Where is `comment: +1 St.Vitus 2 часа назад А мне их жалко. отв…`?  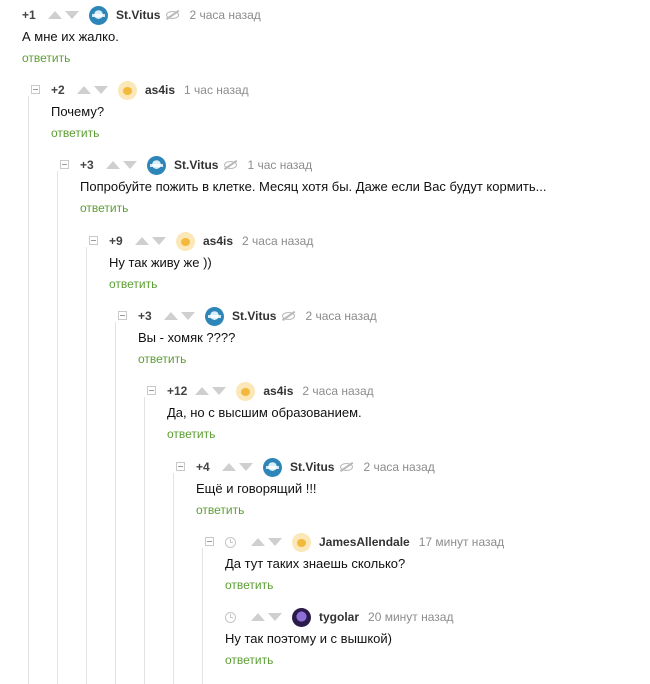 comment: +1 St.Vitus 2 часа назад А мне их жалко. отв… is located at coordinates (336, 34).